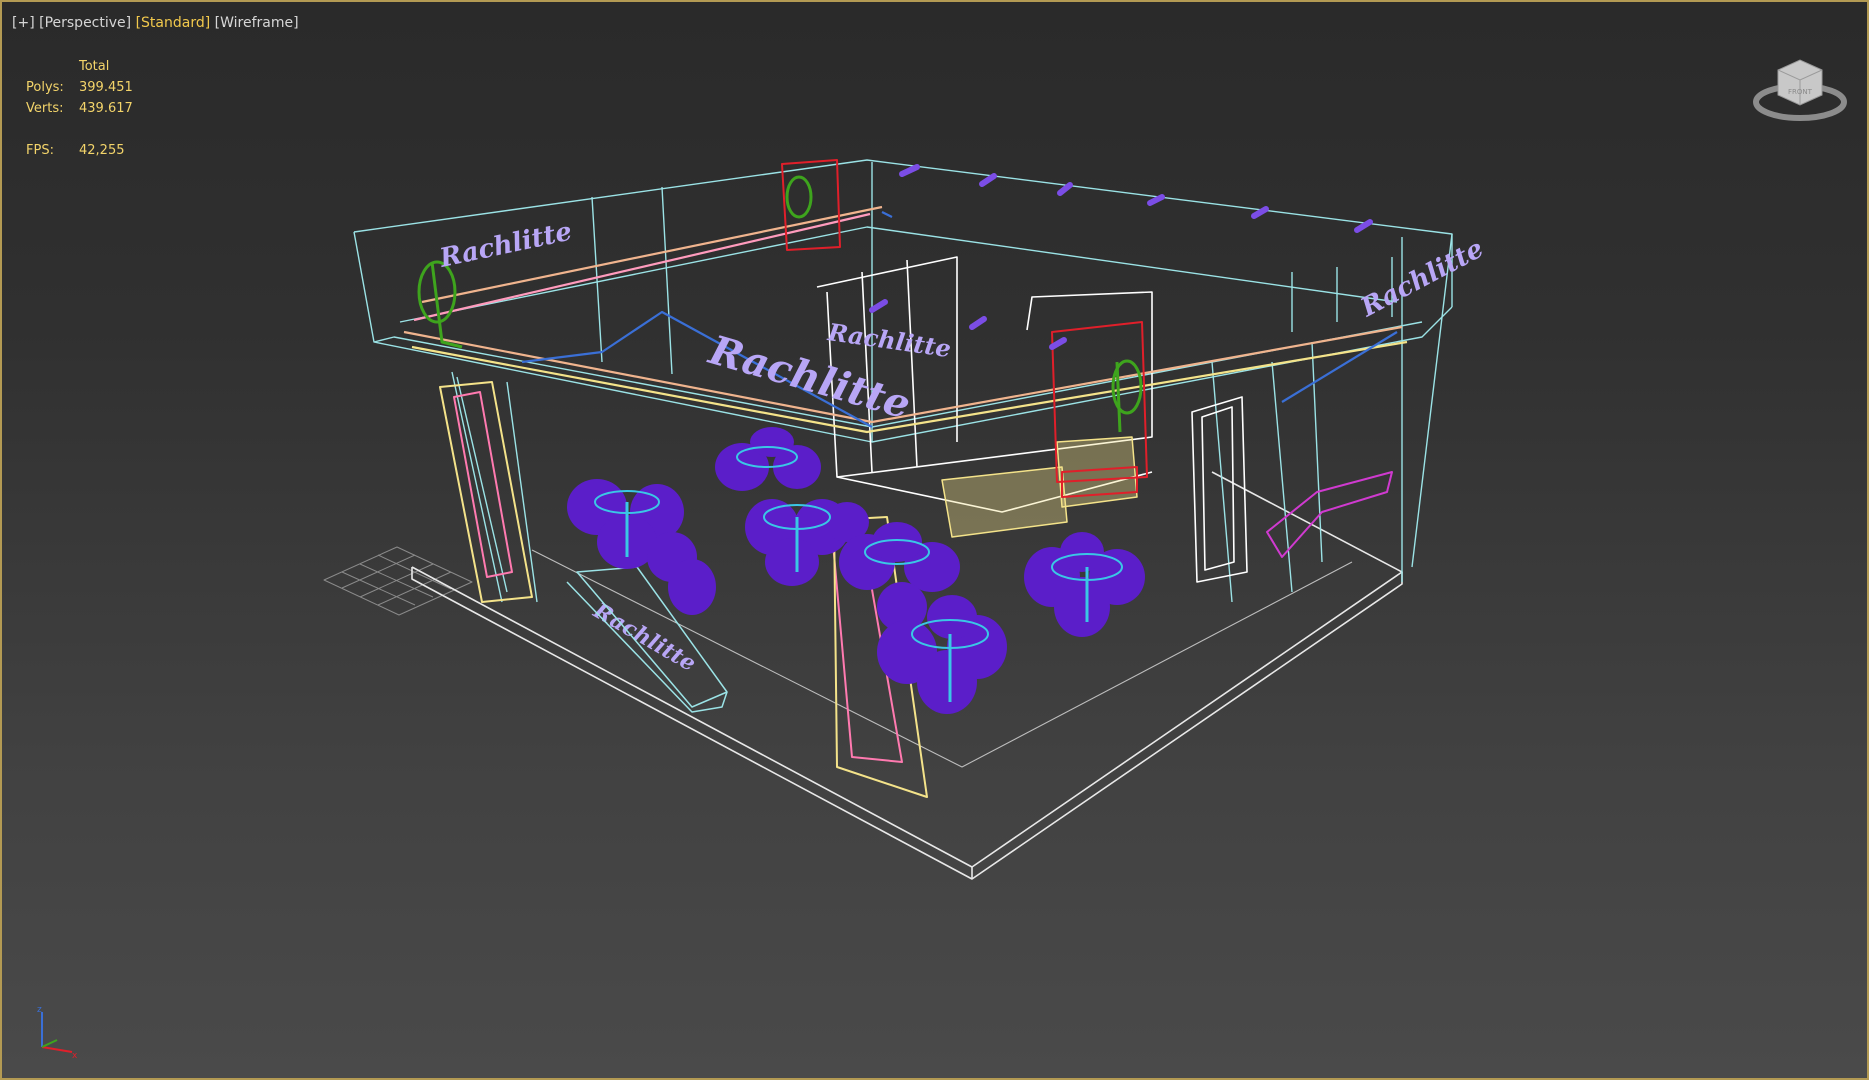  I want to click on signage-text-right: Rachlitte, so click(1421, 279).